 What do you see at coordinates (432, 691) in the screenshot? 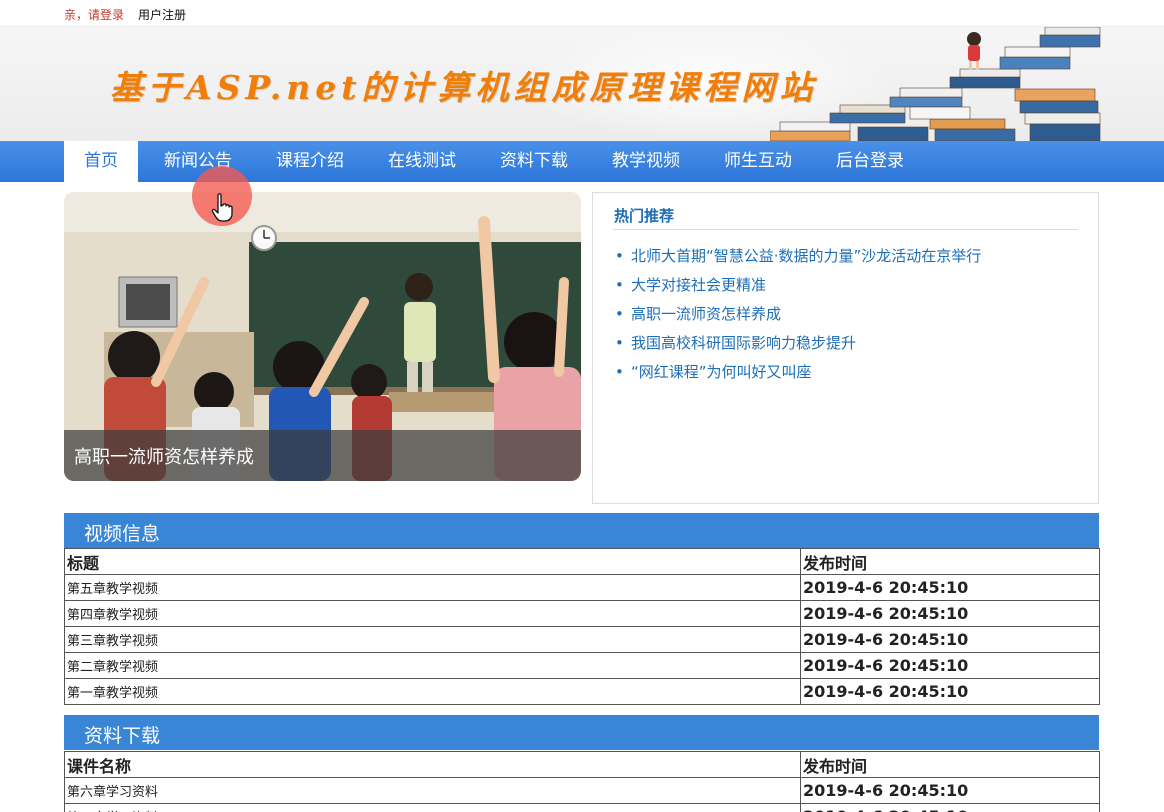
I see `video-title-cell: 第一章教学视频` at bounding box center [432, 691].